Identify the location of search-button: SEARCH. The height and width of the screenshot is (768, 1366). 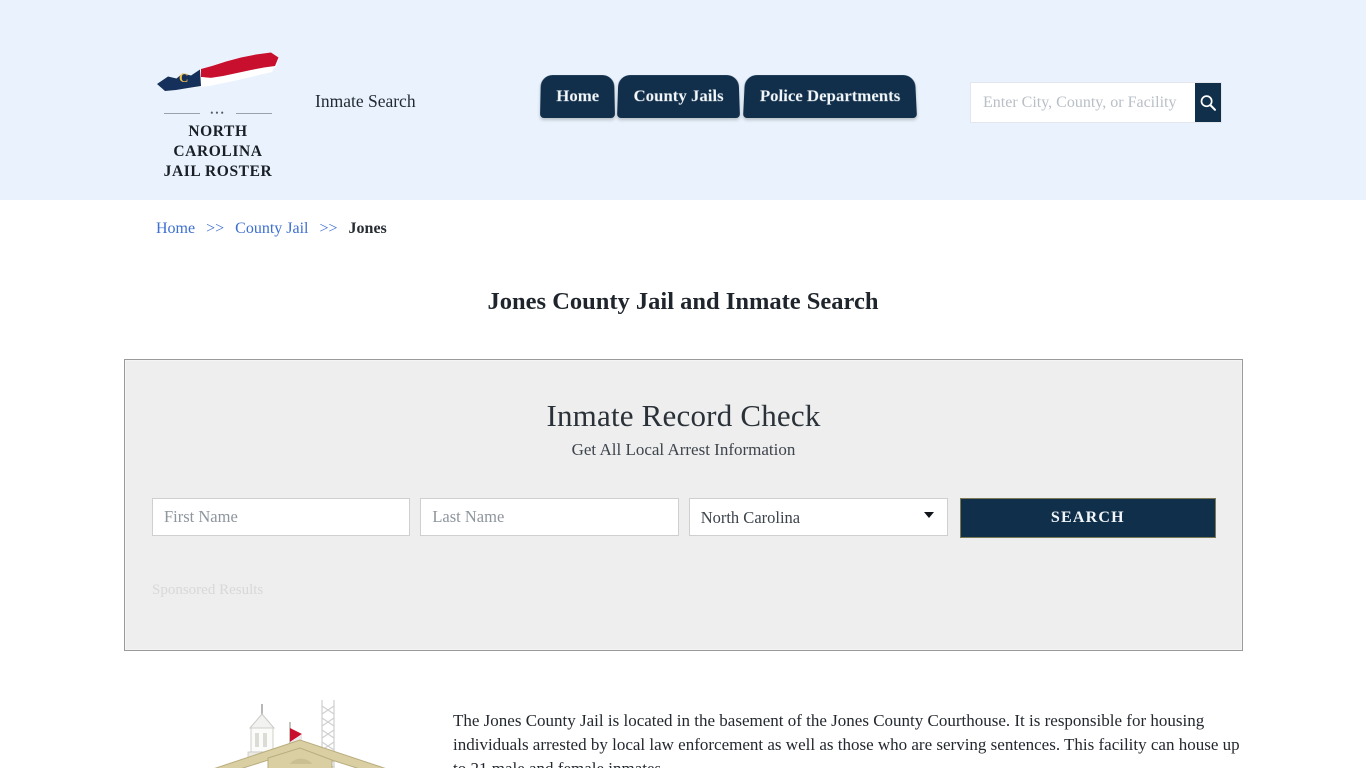
(1087, 518).